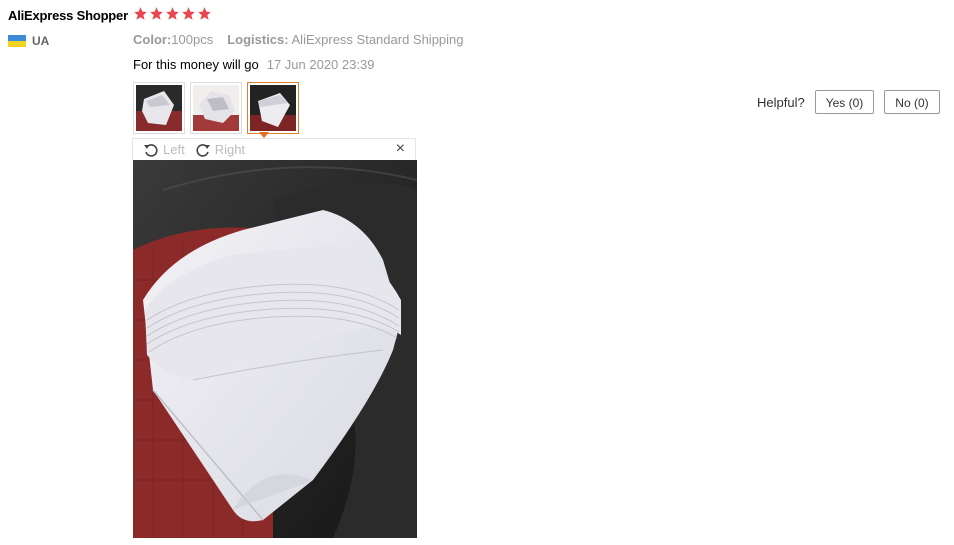  Describe the element at coordinates (320, 64) in the screenshot. I see `review-date: 17 Jun 2020 23:39` at that location.